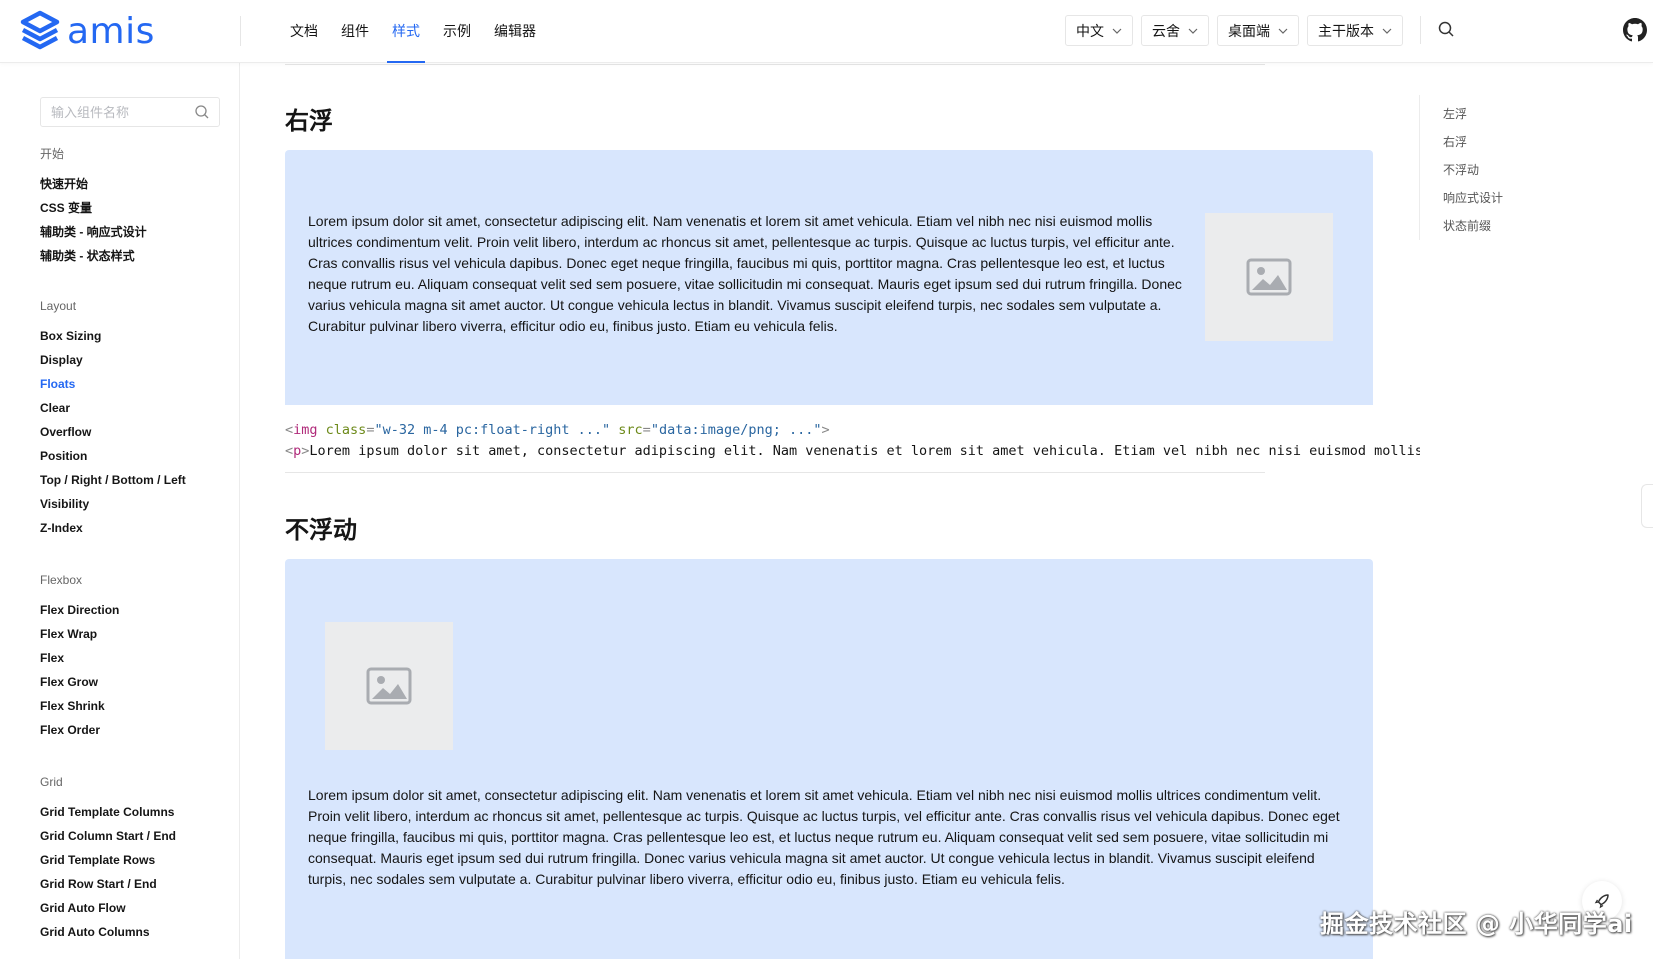  I want to click on nav-styles: 样式, so click(406, 31).